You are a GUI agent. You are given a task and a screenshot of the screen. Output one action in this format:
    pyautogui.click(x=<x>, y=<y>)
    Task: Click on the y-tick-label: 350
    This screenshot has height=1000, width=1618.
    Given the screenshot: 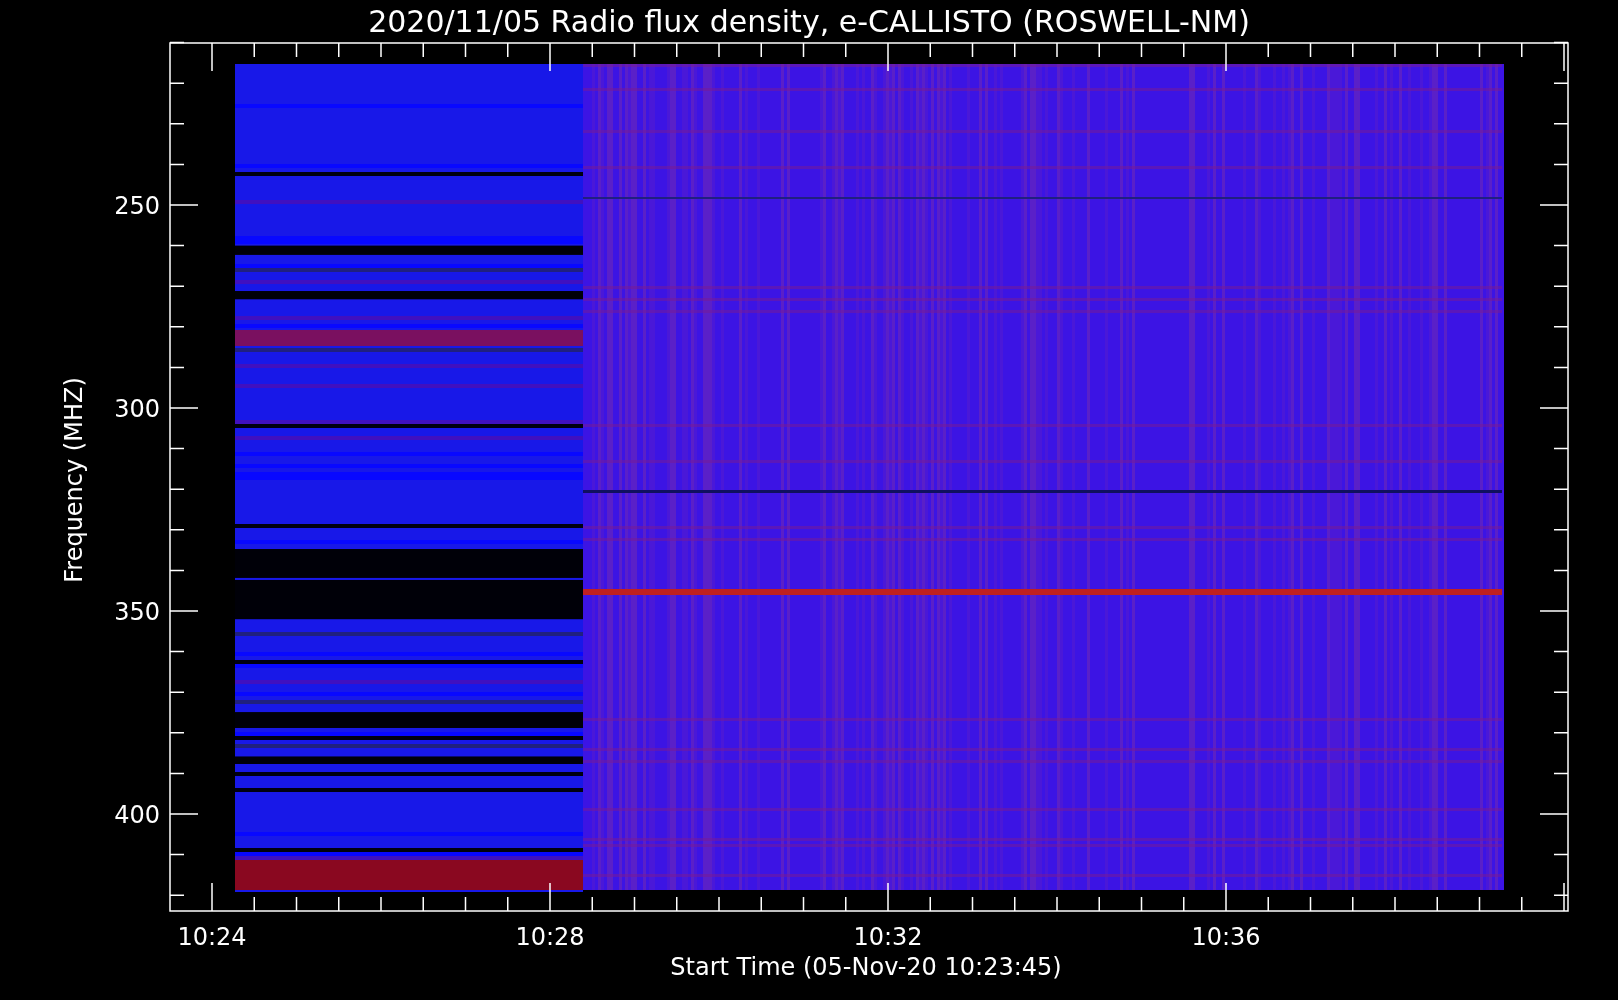 What is the action you would take?
    pyautogui.click(x=137, y=612)
    